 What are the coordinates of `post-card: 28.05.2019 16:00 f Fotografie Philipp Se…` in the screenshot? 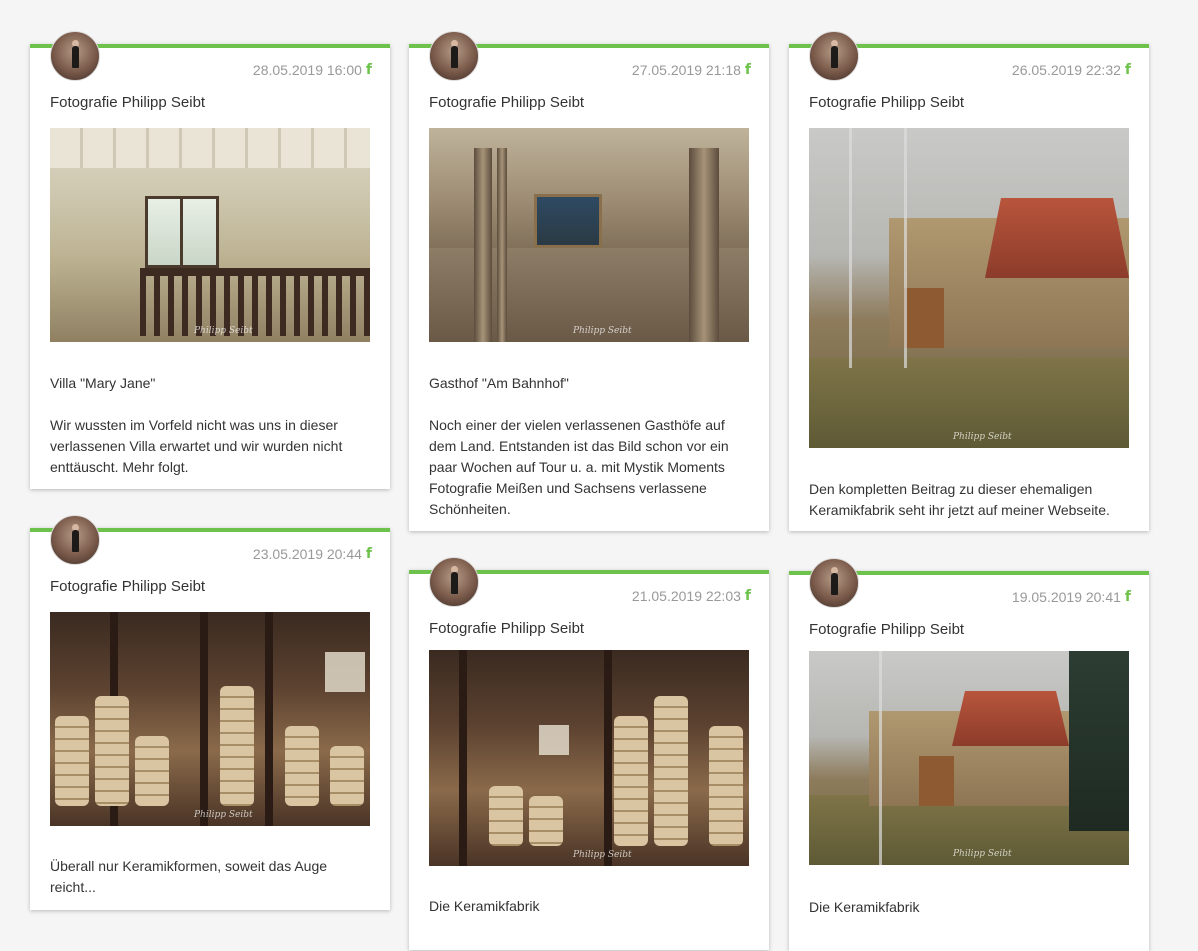 It's located at (210, 260).